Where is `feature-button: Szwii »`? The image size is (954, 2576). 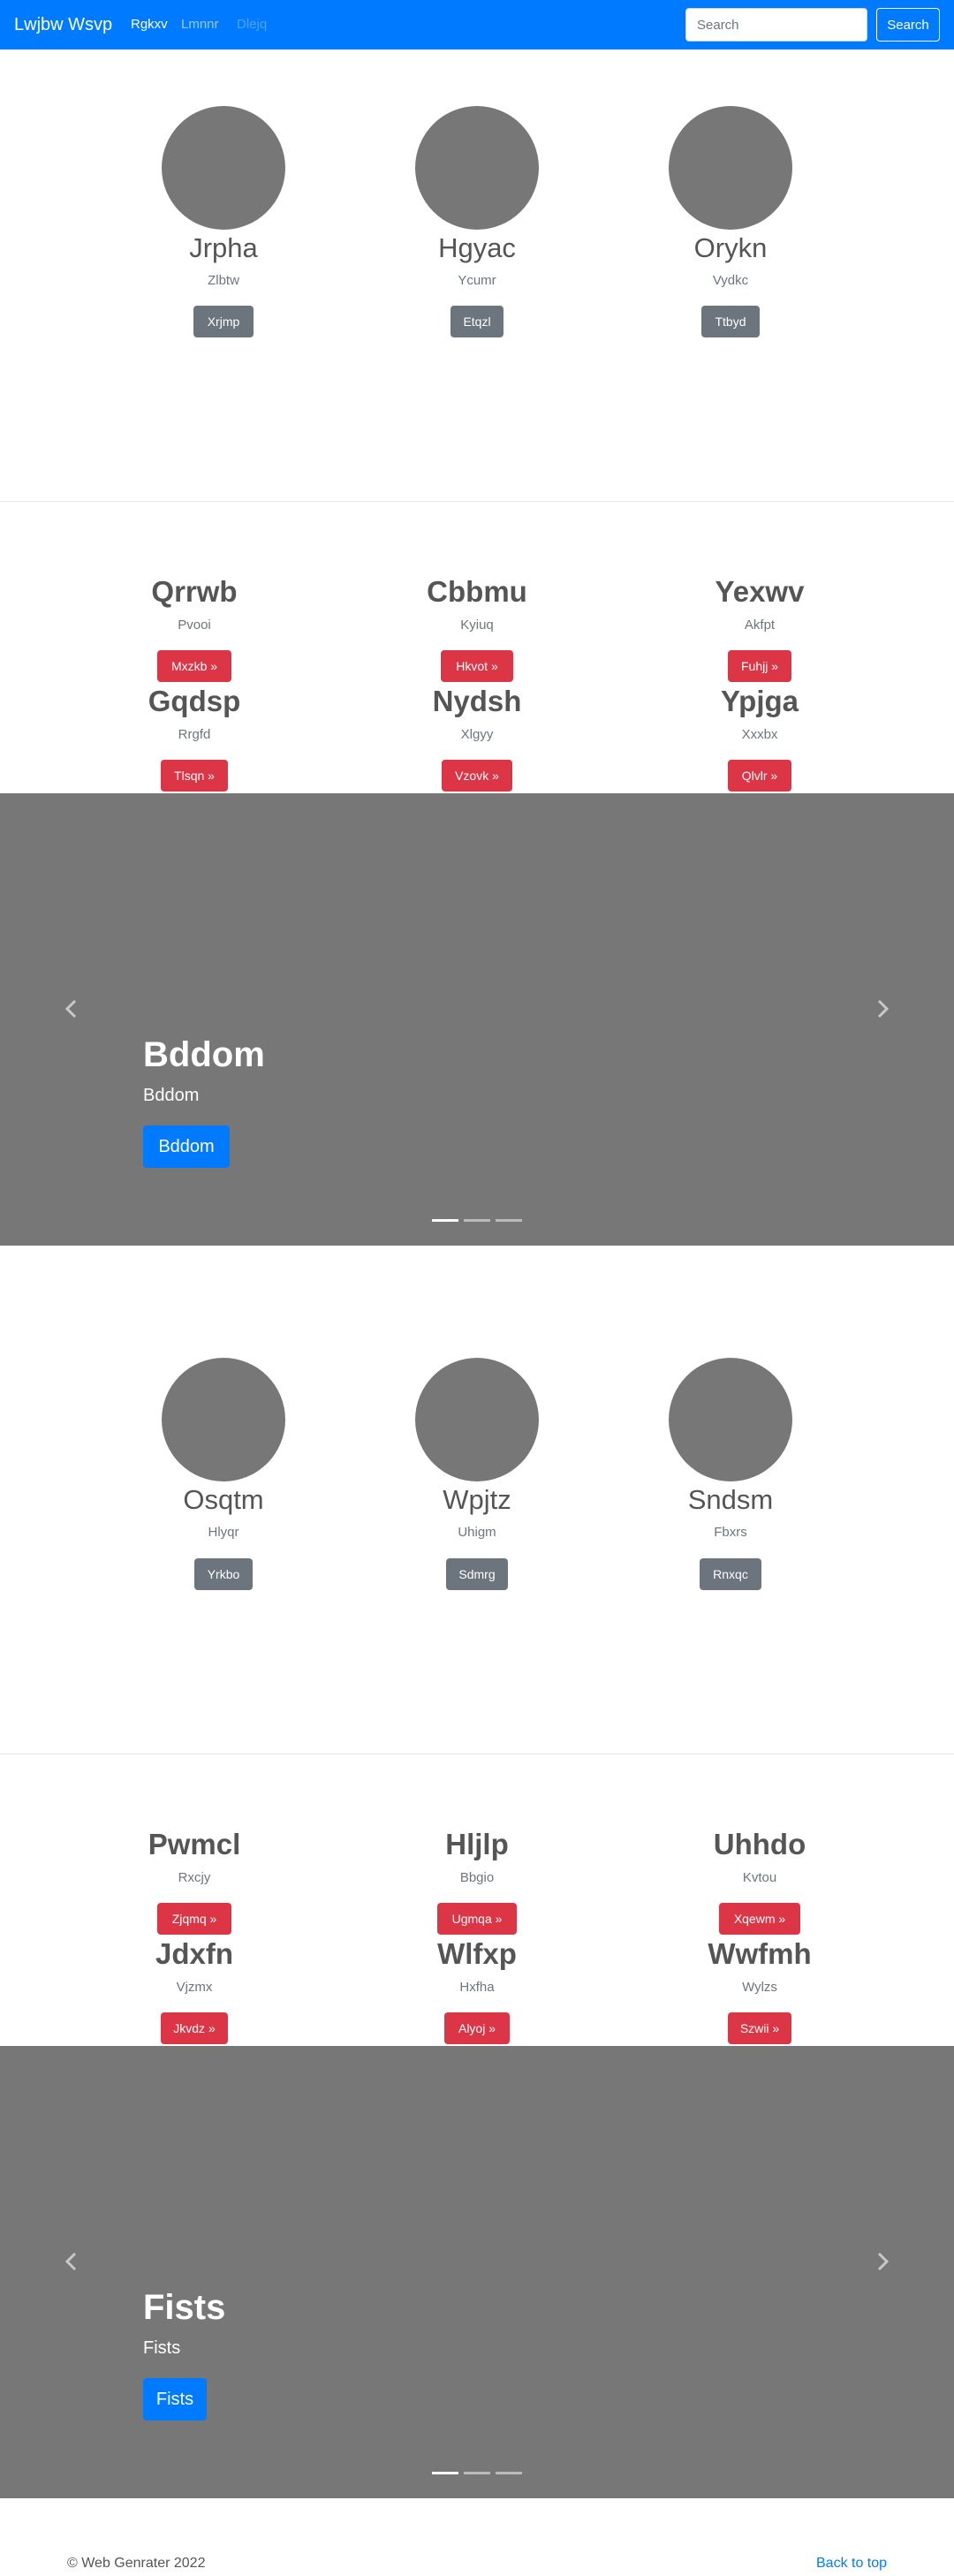
feature-button: Szwii » is located at coordinates (759, 2028).